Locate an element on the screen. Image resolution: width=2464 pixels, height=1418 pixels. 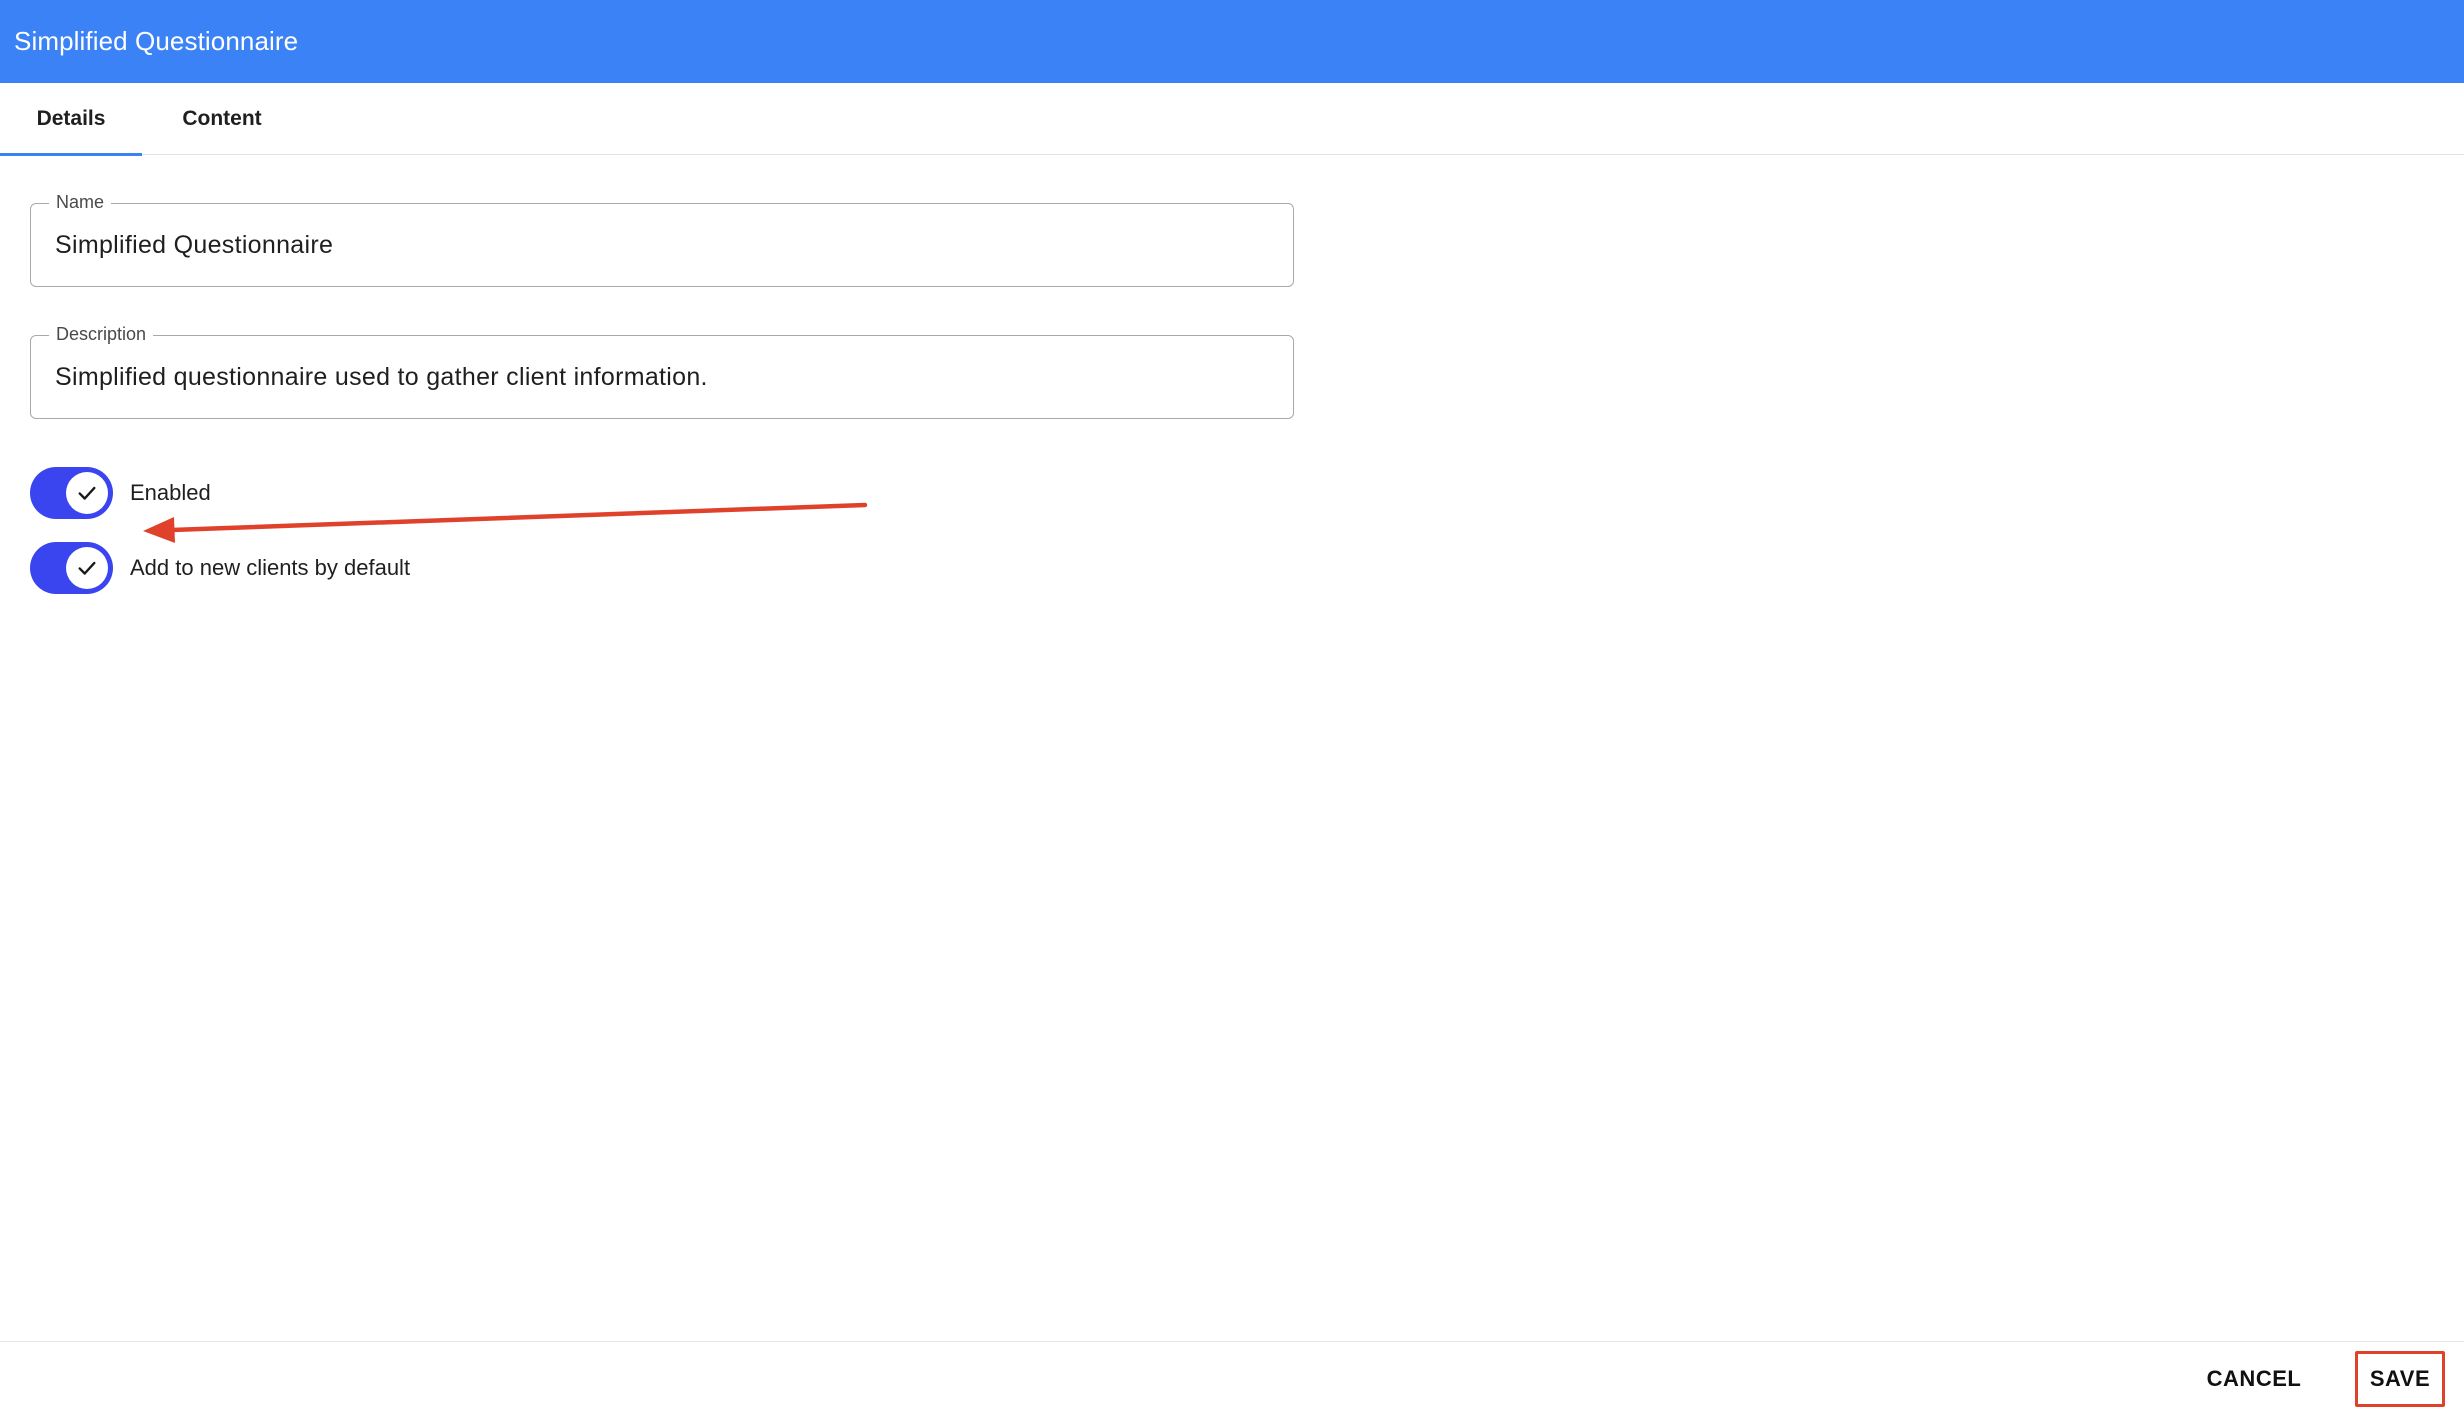
enabled-toggle is located at coordinates (71, 493).